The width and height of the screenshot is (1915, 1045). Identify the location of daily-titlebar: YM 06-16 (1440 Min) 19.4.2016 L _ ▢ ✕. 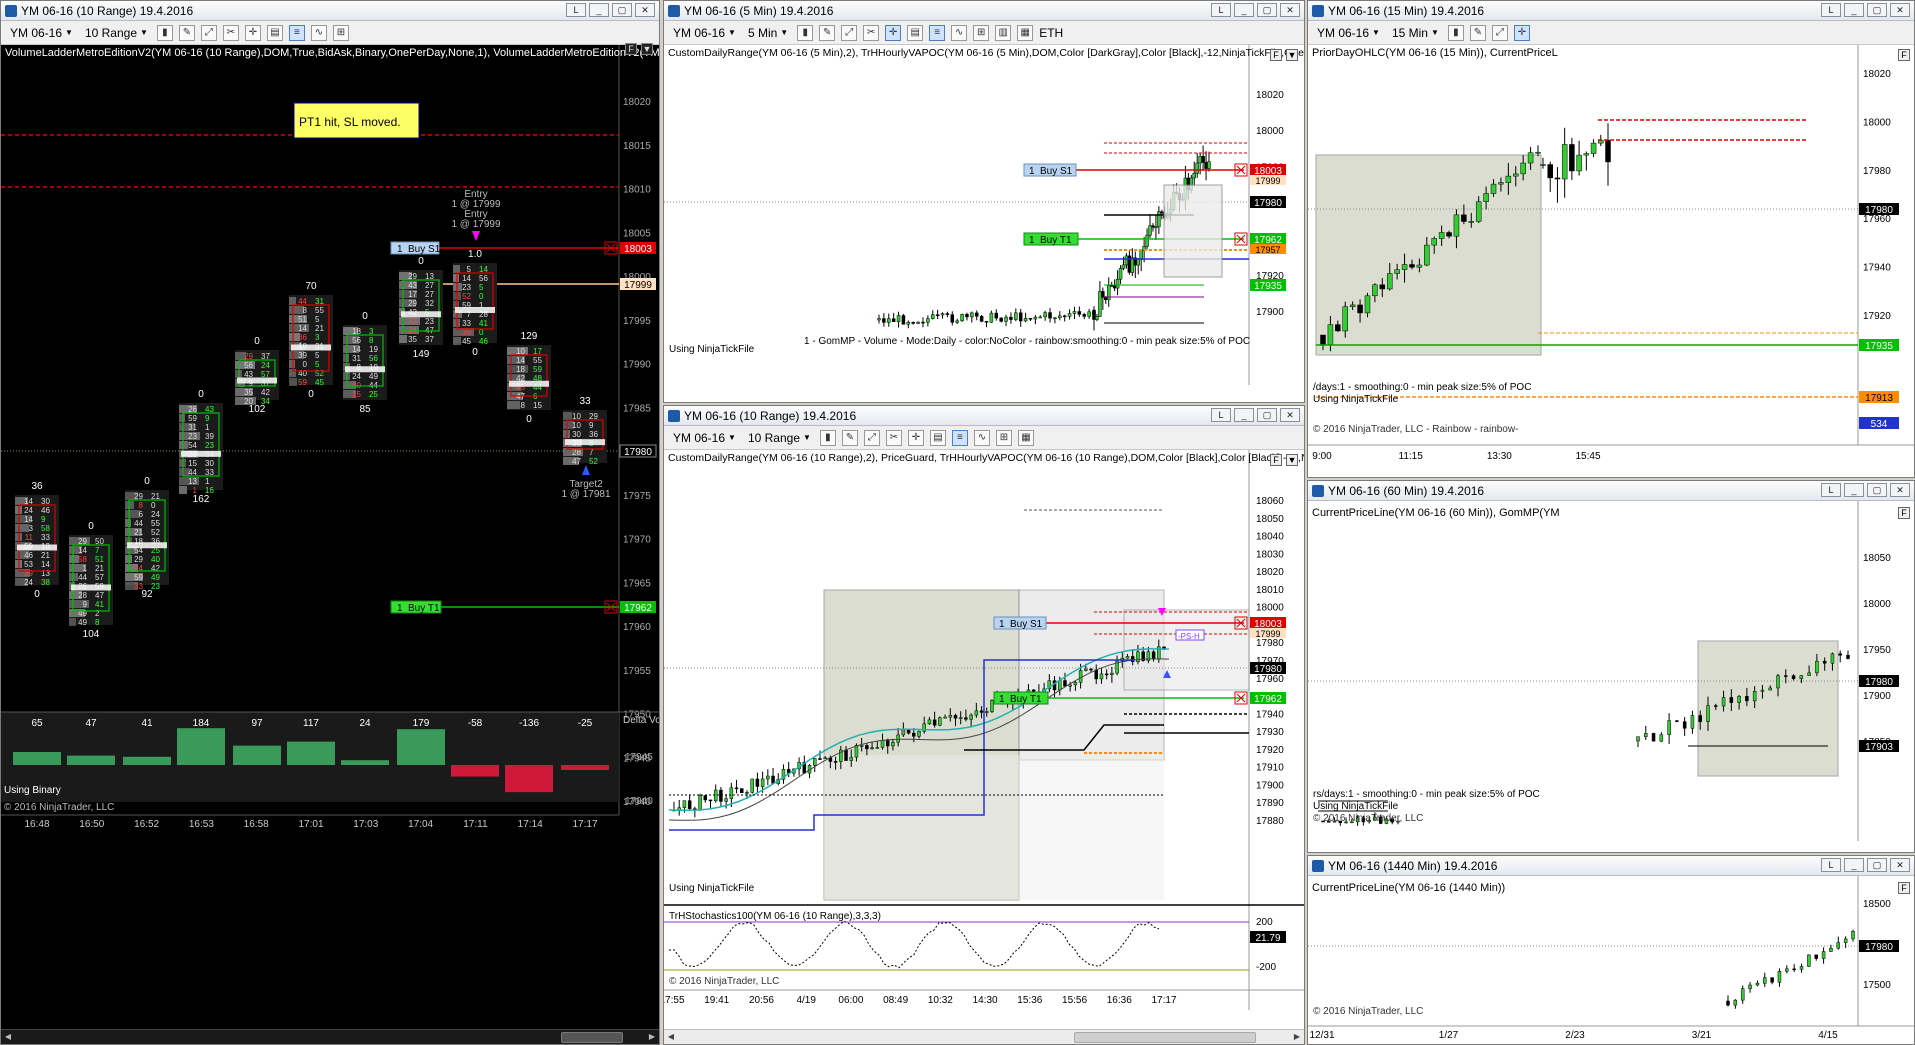
(1611, 866).